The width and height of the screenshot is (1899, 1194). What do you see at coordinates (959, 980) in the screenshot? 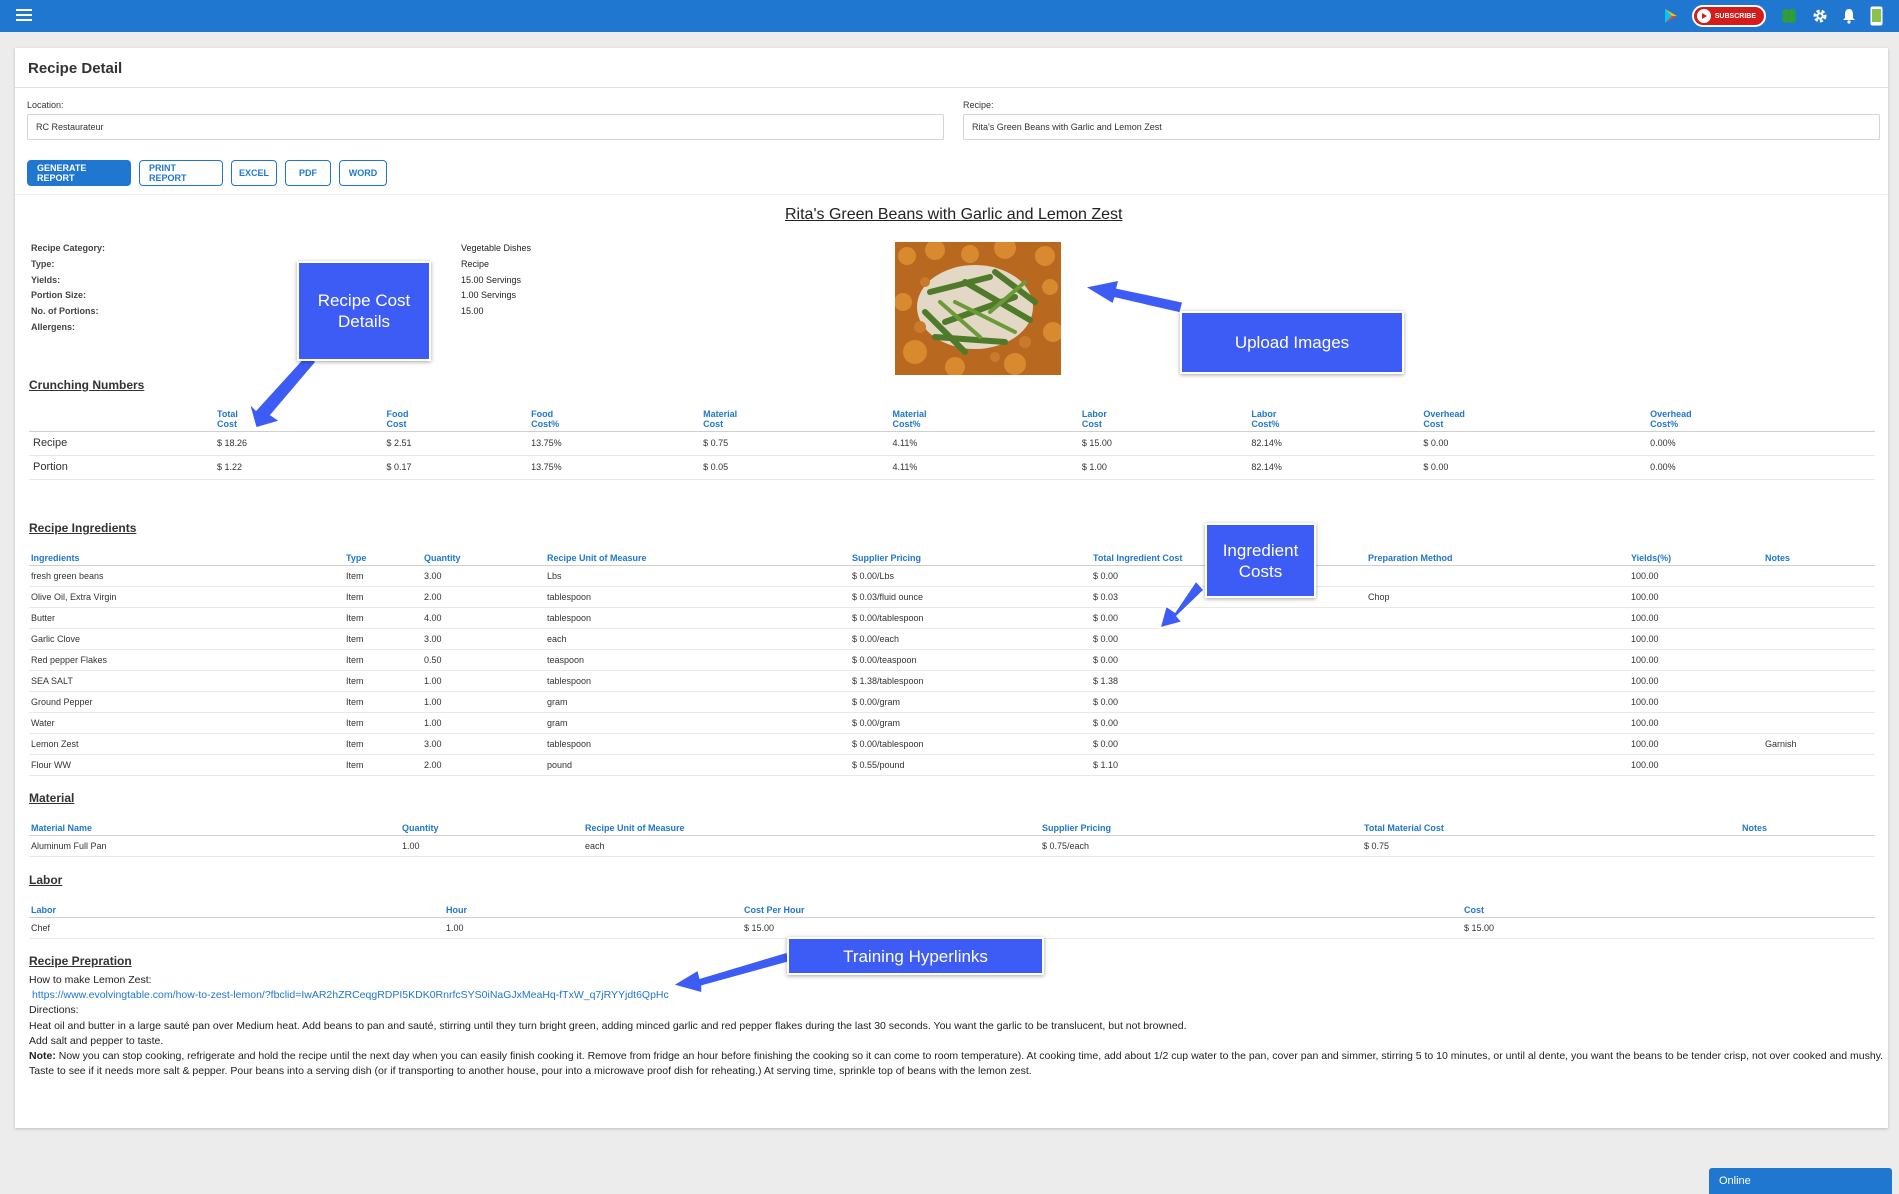
I see `prep-line: How to make Lemon Zest:` at bounding box center [959, 980].